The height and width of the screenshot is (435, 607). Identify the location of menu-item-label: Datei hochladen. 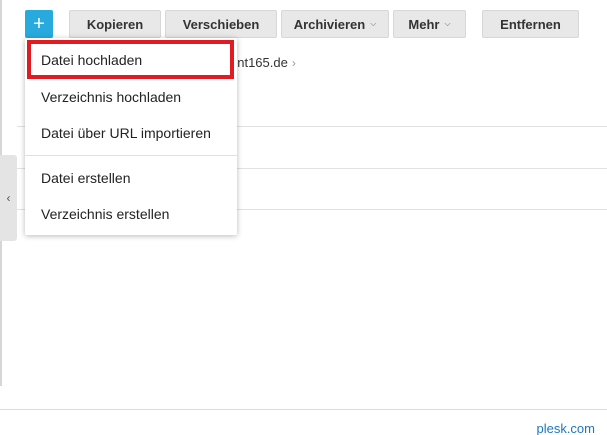
(92, 59).